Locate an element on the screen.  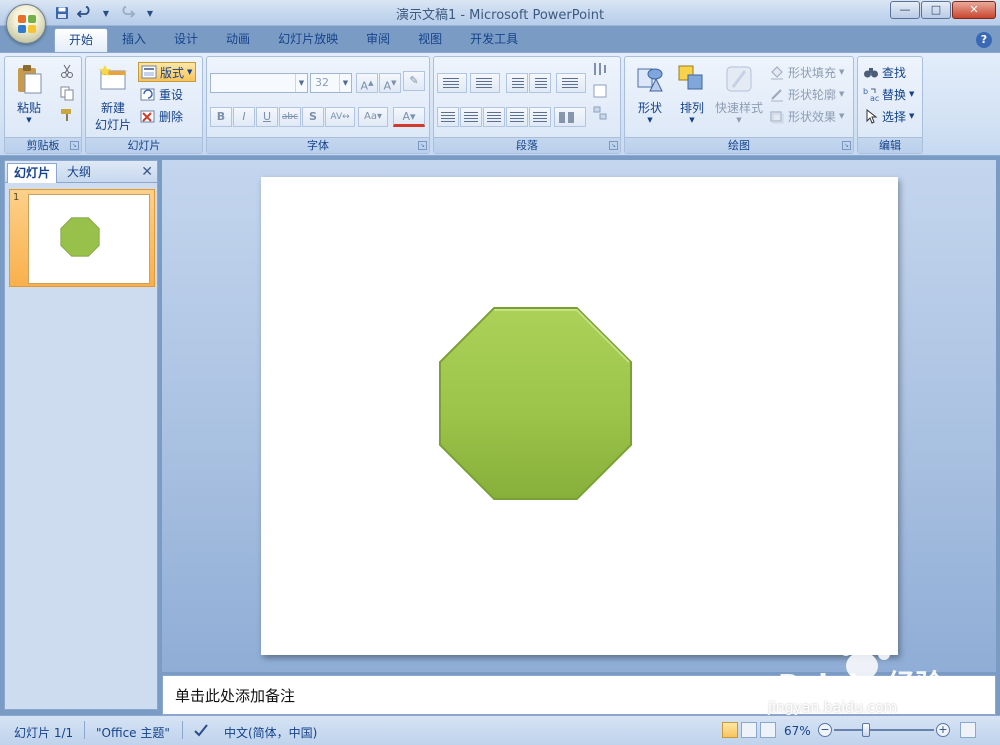
new-slide-label-line2: 幻灯片 is located at coordinates (112, 125).